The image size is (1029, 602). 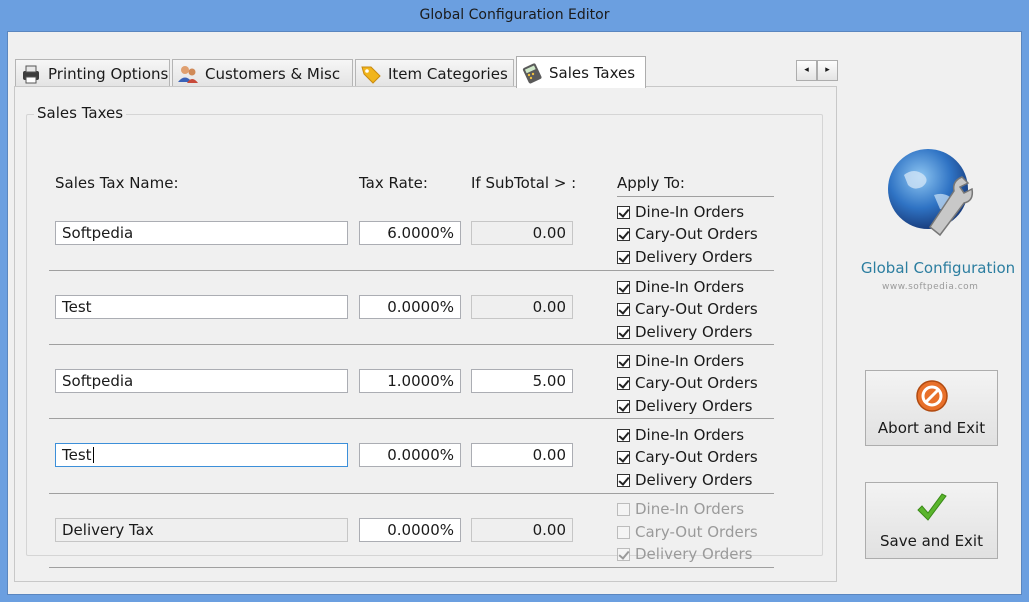 What do you see at coordinates (592, 72) in the screenshot?
I see `tab-label: Sales Taxes` at bounding box center [592, 72].